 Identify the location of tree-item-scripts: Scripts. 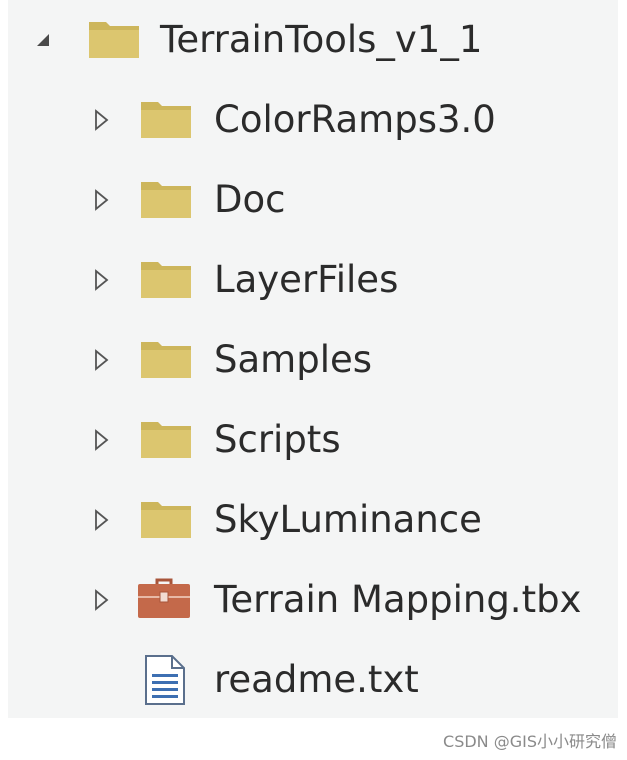
(313, 440).